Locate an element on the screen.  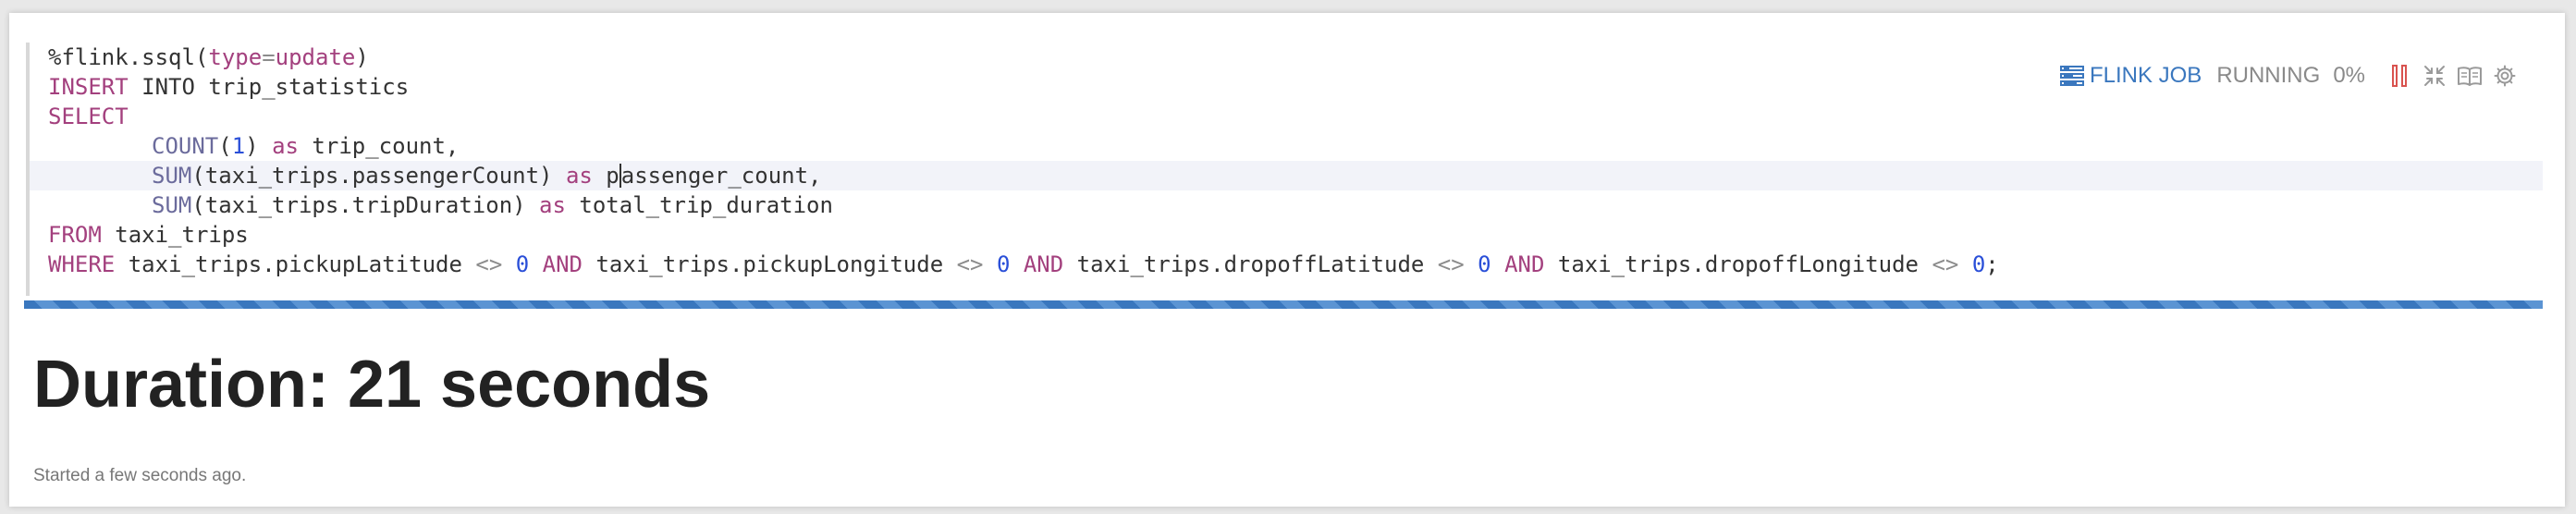
code-token: p is located at coordinates (605, 176).